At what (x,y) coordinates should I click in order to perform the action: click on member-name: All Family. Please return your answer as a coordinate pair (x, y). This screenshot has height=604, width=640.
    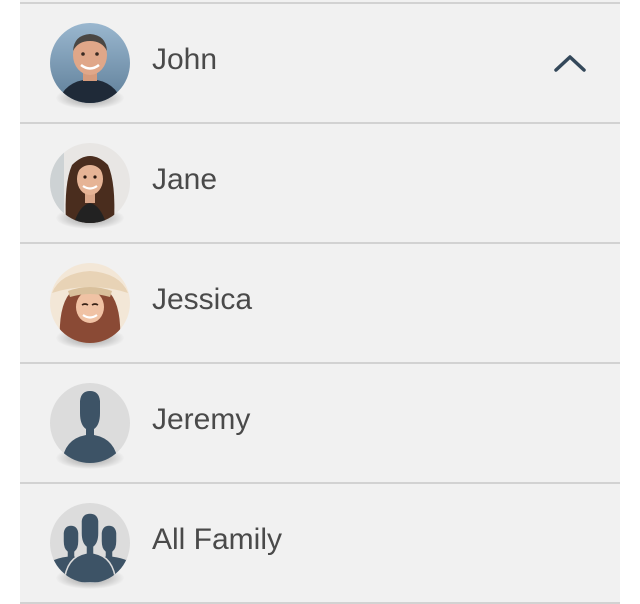
    Looking at the image, I should click on (217, 539).